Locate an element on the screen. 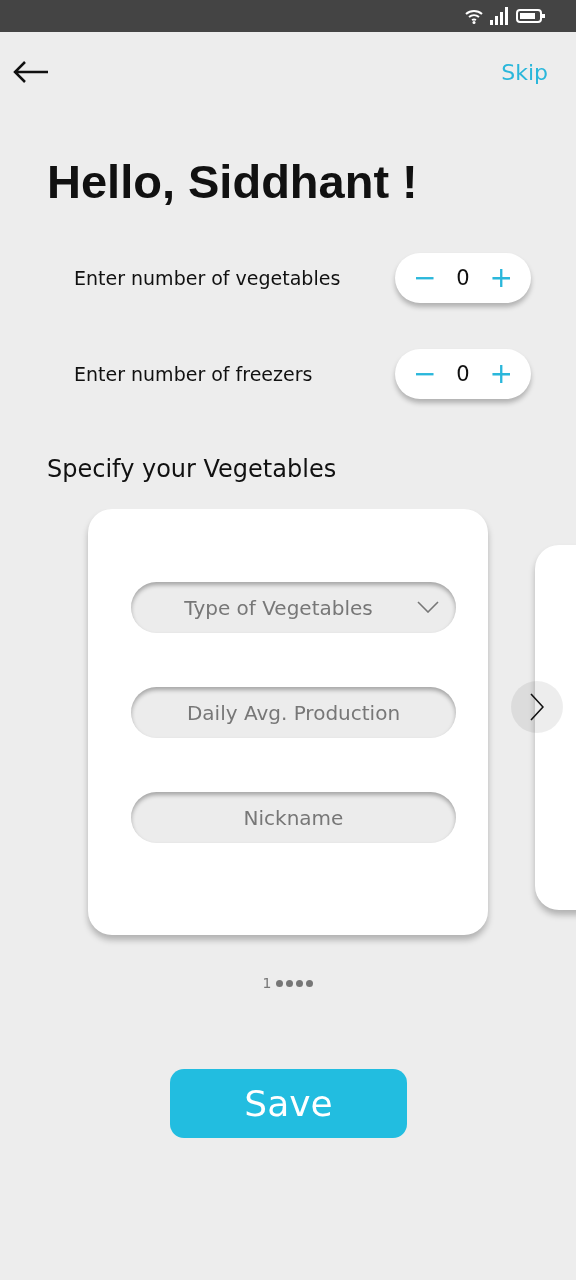 The image size is (576, 1280). wifi-icon is located at coordinates (474, 16).